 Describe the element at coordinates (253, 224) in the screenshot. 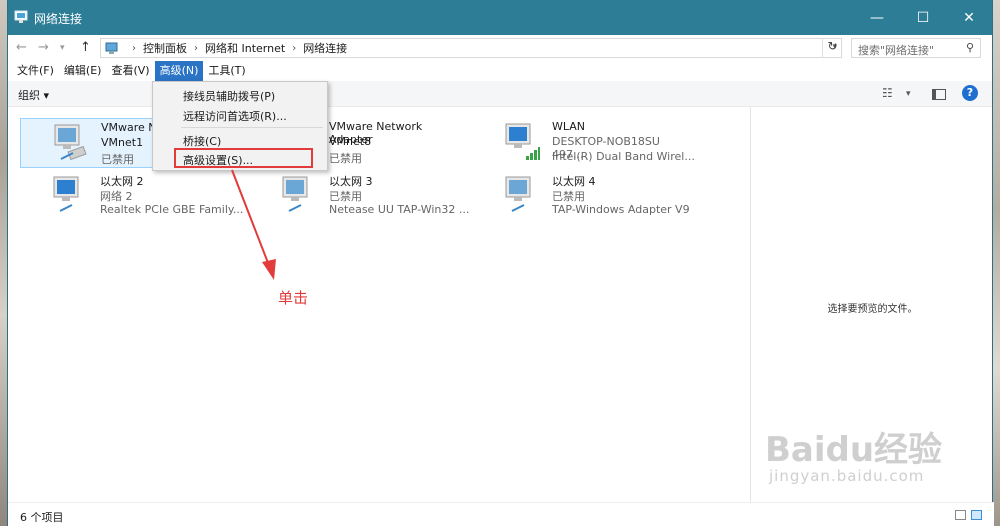

I see `annotation-arrow-icon` at that location.